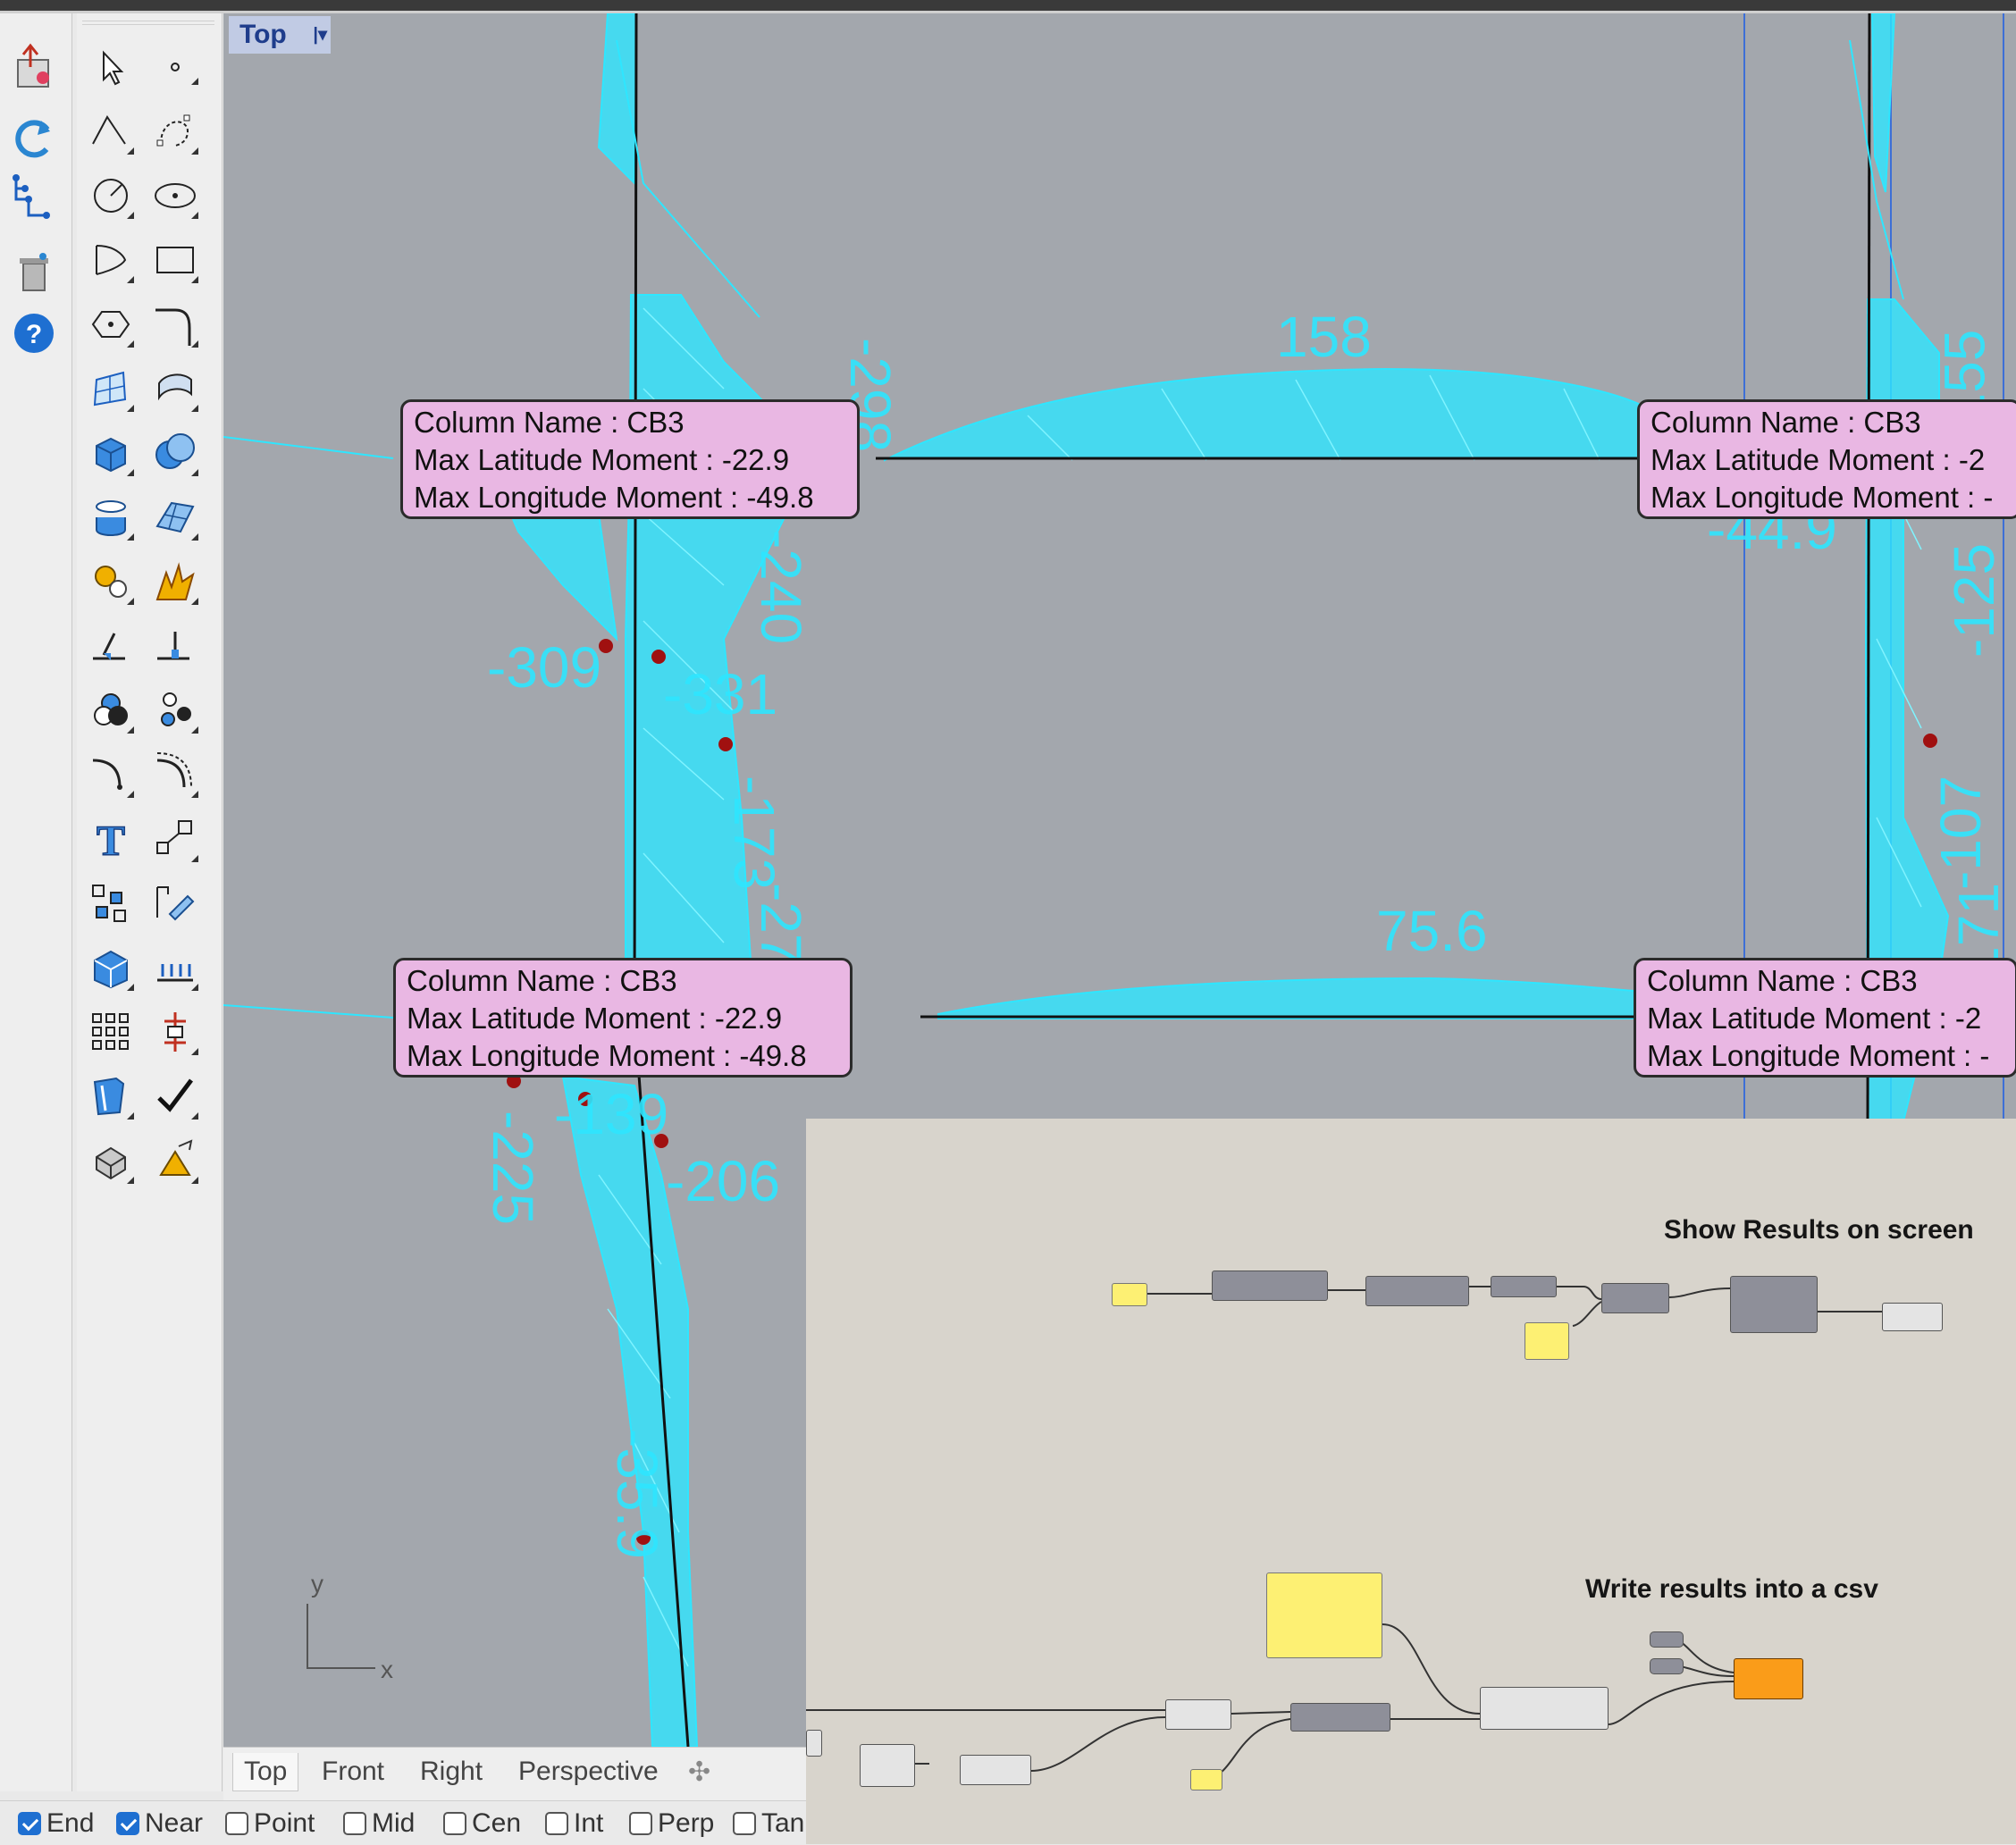 The width and height of the screenshot is (2016, 1845). I want to click on circle-icon, so click(111, 195).